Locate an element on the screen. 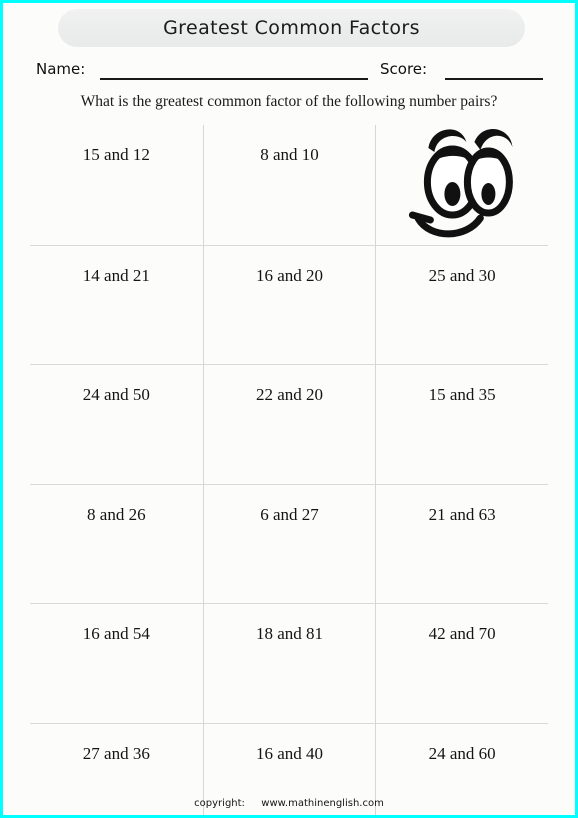 This screenshot has height=818, width=578. name-label: Name: is located at coordinates (61, 69).